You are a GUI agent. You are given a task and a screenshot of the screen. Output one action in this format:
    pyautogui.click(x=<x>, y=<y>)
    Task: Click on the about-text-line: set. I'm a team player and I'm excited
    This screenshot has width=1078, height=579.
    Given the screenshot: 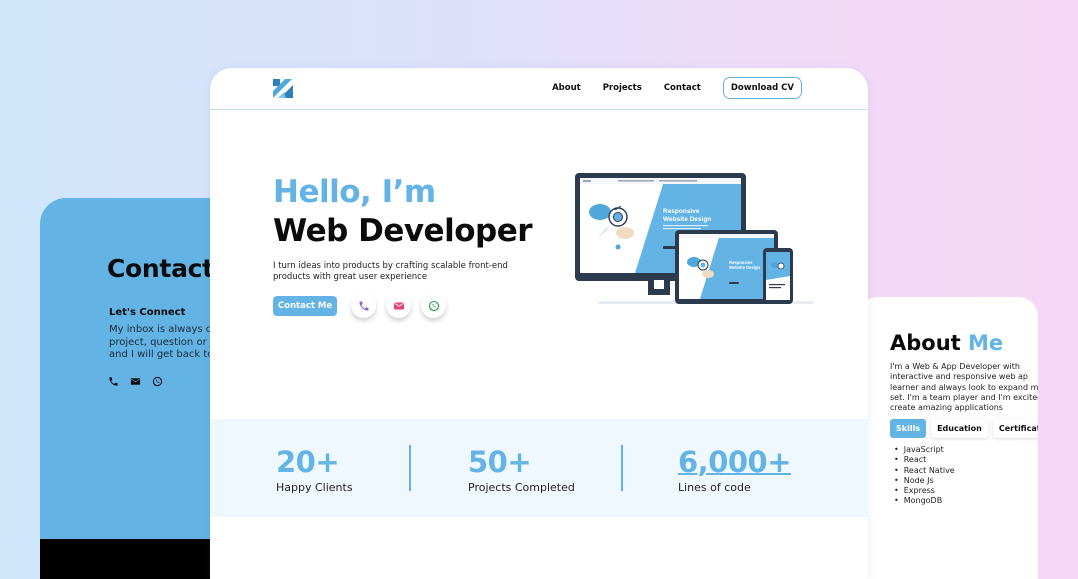 What is the action you would take?
    pyautogui.click(x=964, y=397)
    